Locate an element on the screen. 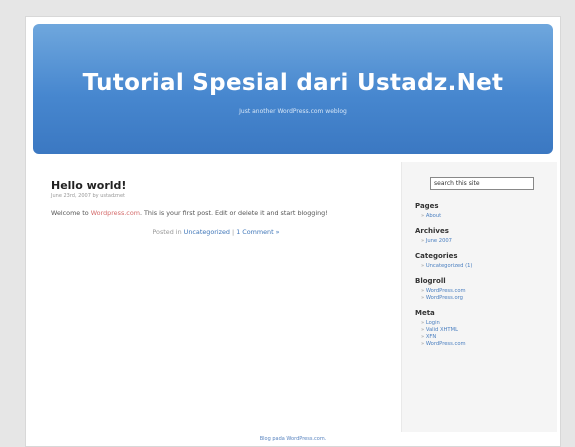  post-meta: June 23rd, 2007 by ustadznet is located at coordinates (88, 196).